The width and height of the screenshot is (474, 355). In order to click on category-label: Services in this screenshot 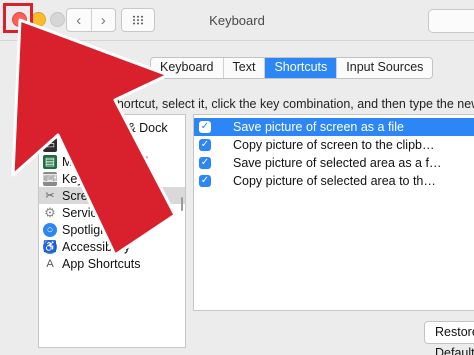, I will do `click(86, 212)`.